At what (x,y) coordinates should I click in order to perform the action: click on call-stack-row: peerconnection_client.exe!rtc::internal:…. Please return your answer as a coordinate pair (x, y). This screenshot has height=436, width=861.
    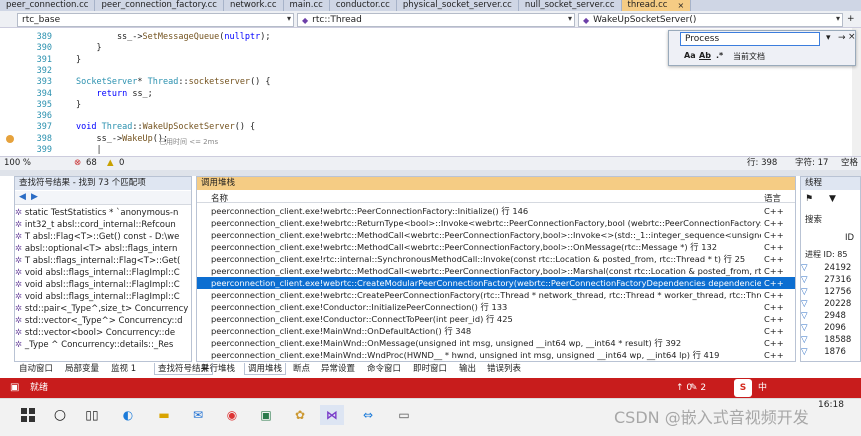
    Looking at the image, I should click on (496, 259).